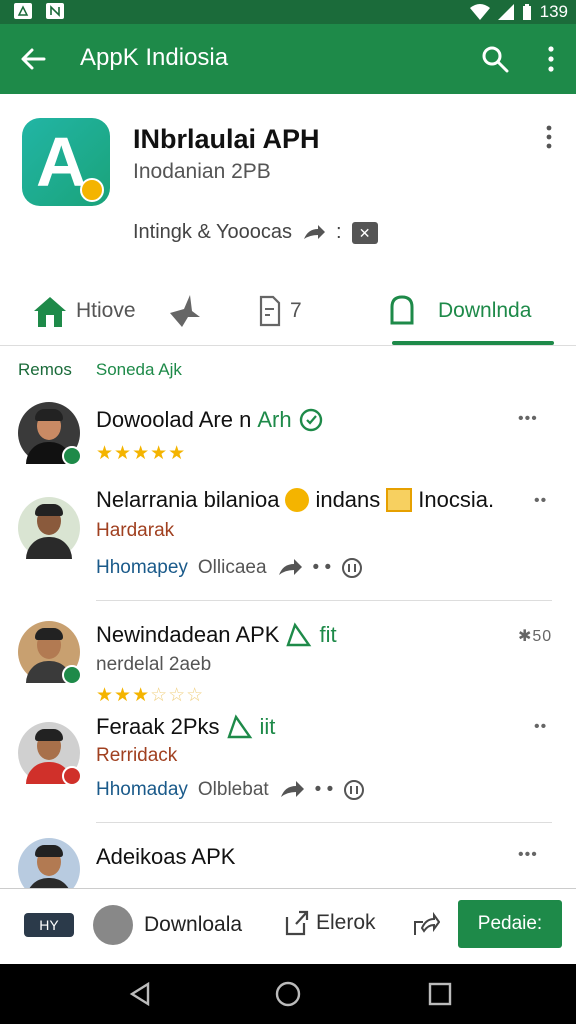  I want to click on list-item-title: Dowoolad Are n Arh, so click(210, 420).